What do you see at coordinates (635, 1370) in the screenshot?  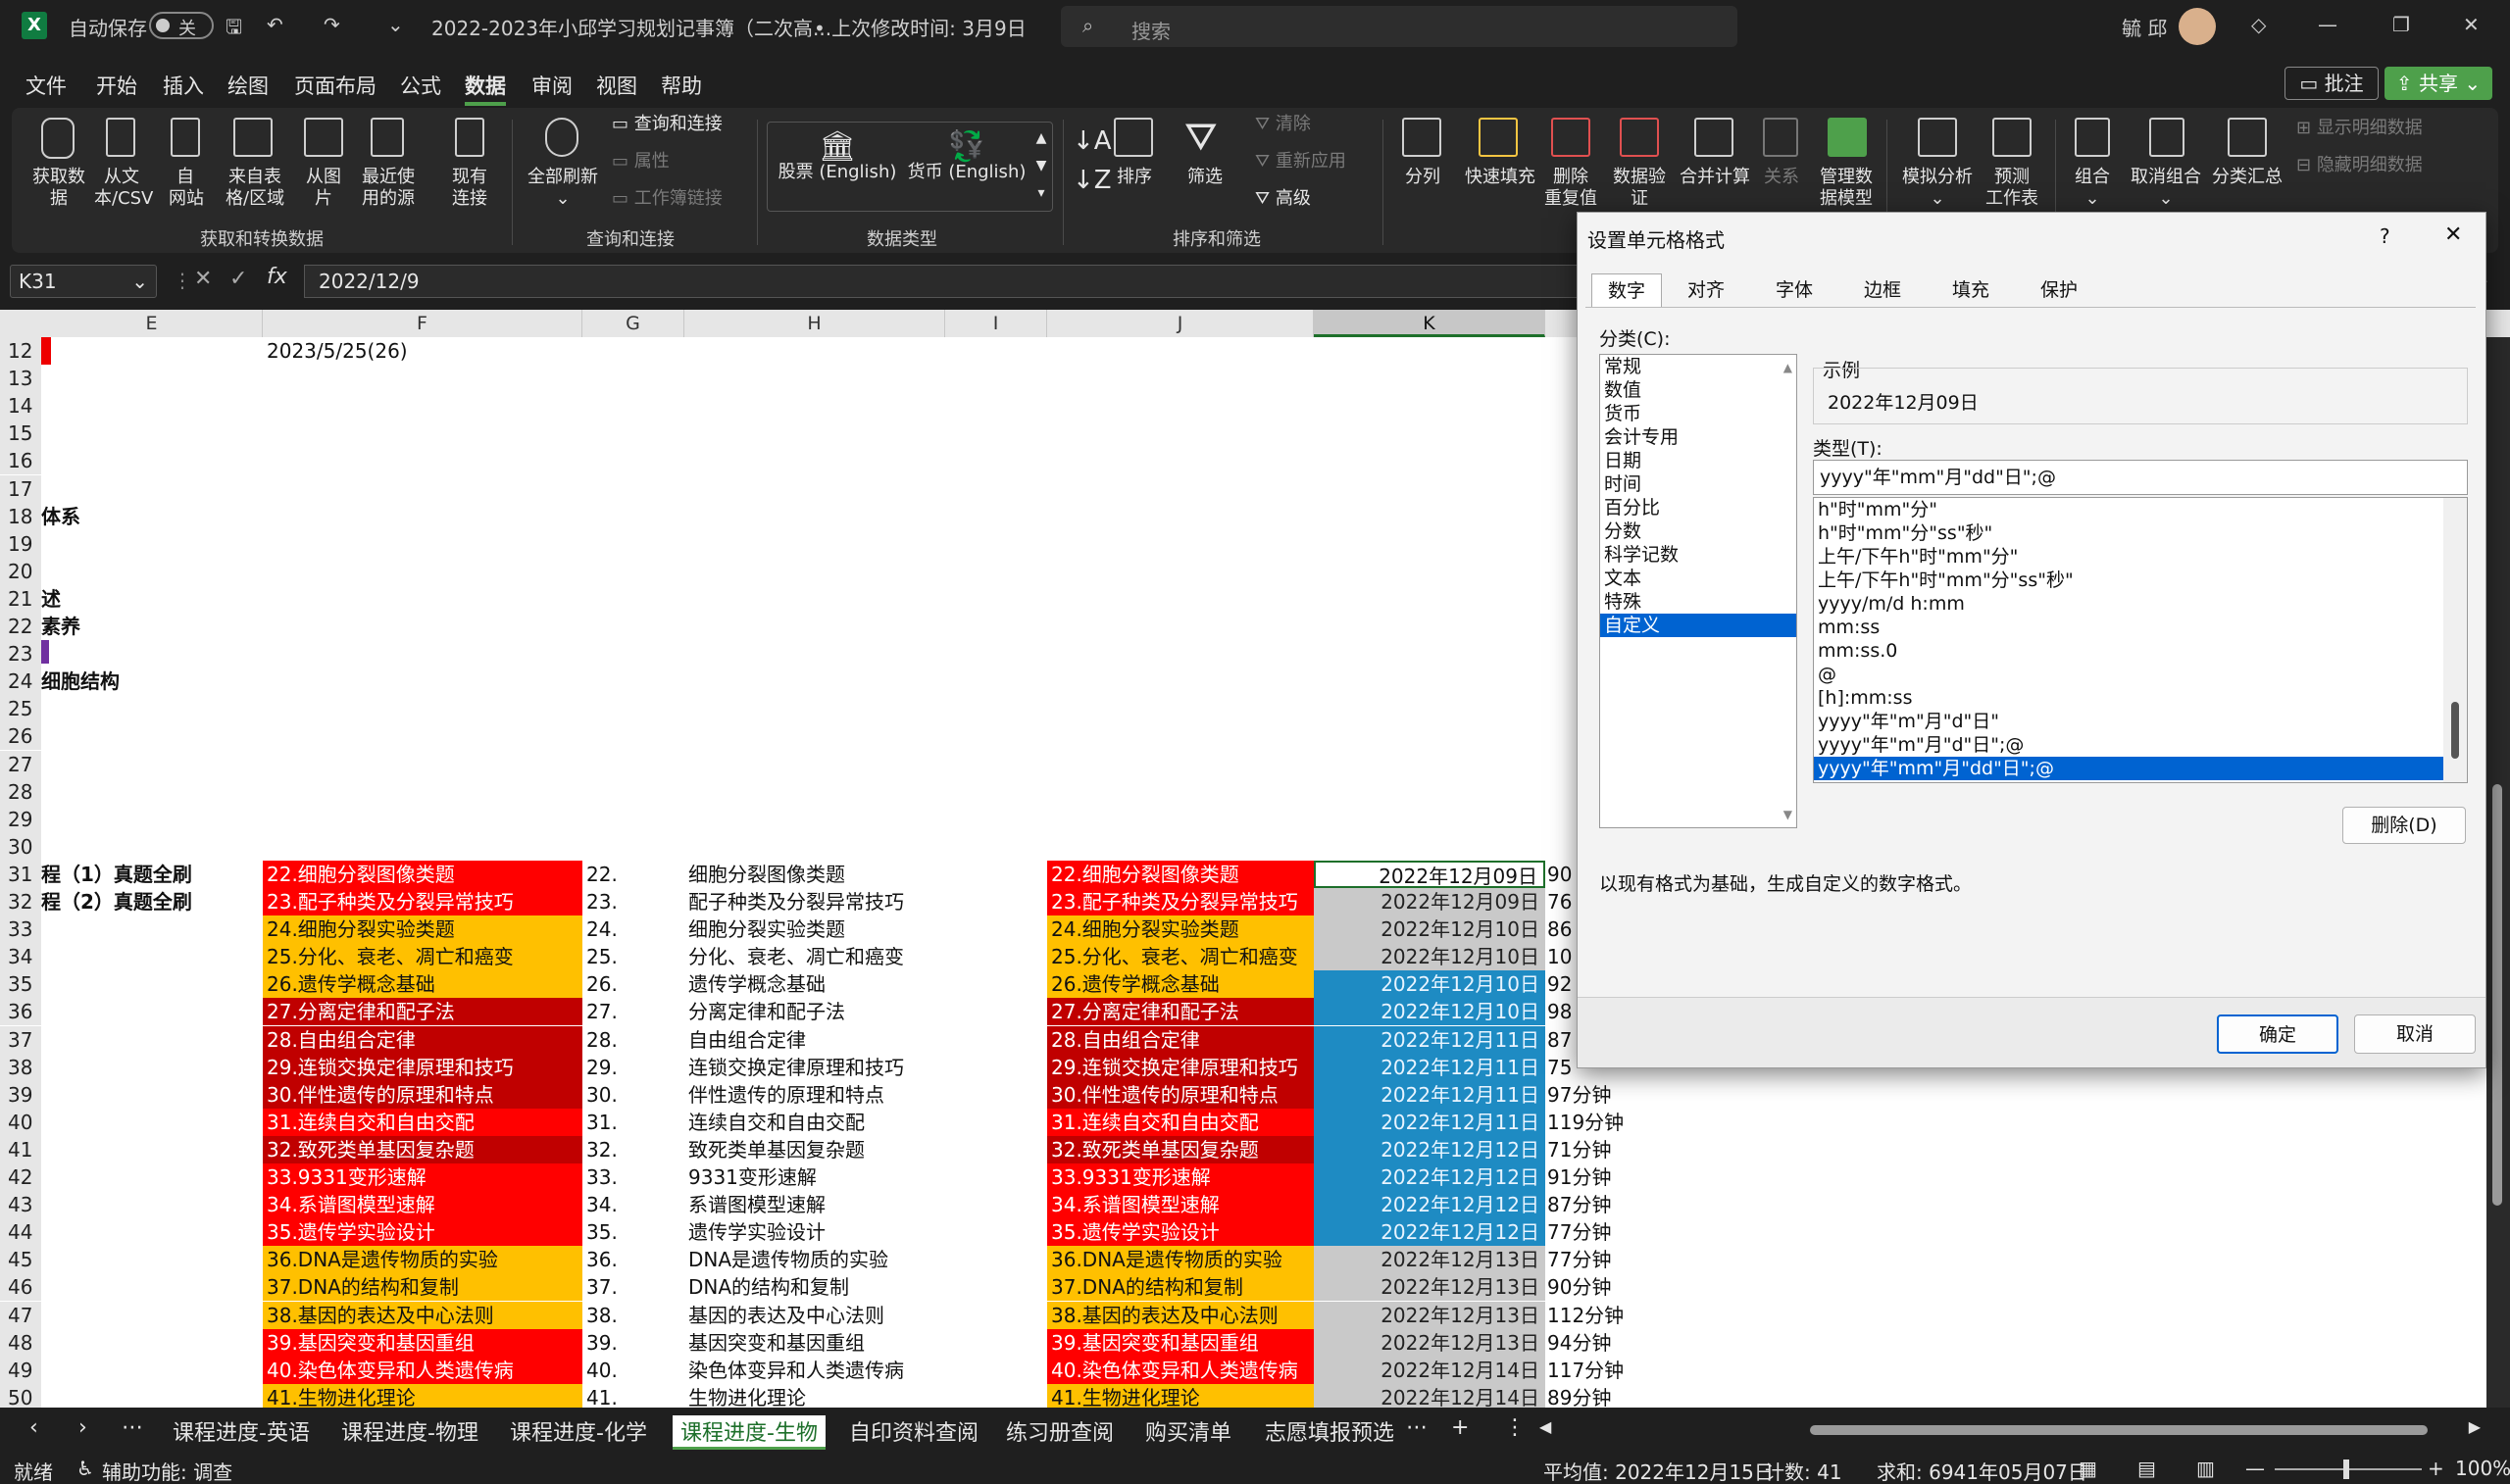 I see `cell-g: 40.` at bounding box center [635, 1370].